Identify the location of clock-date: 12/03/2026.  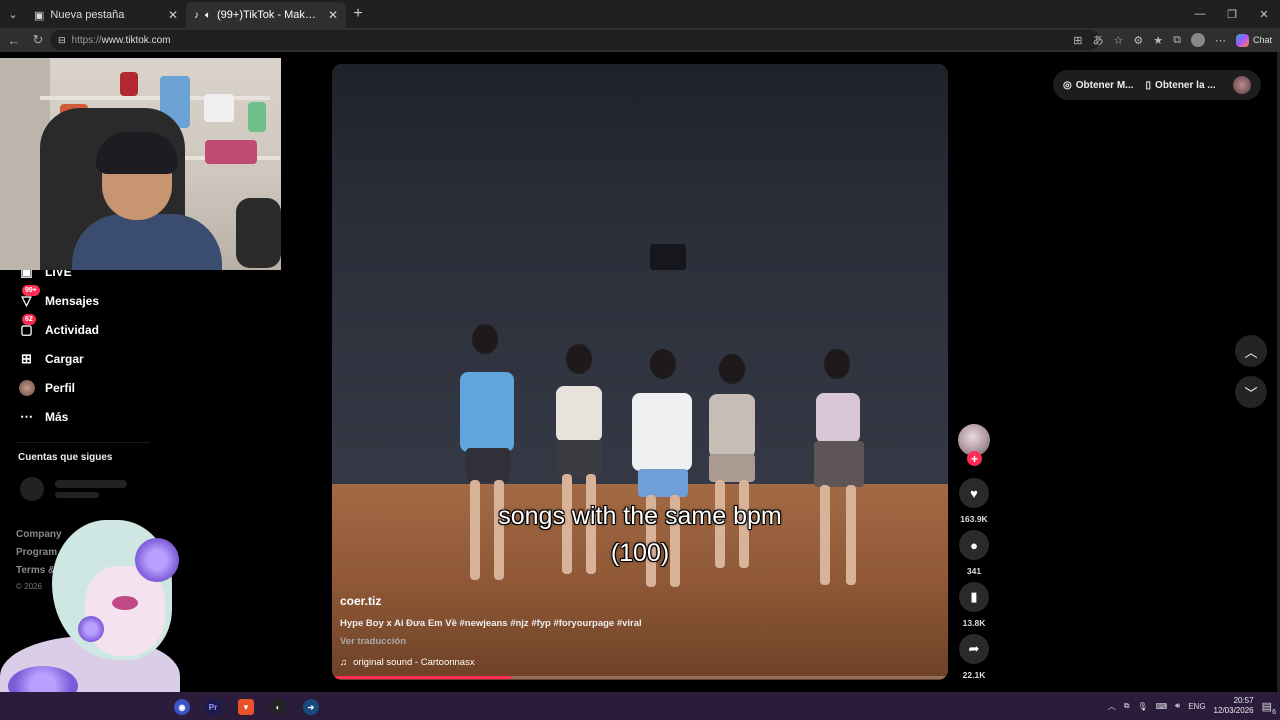
(1233, 710).